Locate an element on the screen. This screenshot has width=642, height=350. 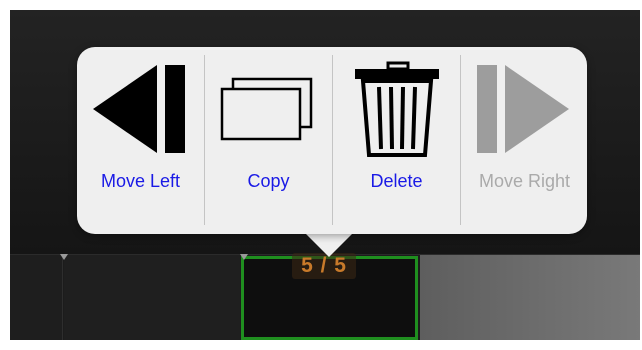
delete-button: Delete is located at coordinates (396, 140).